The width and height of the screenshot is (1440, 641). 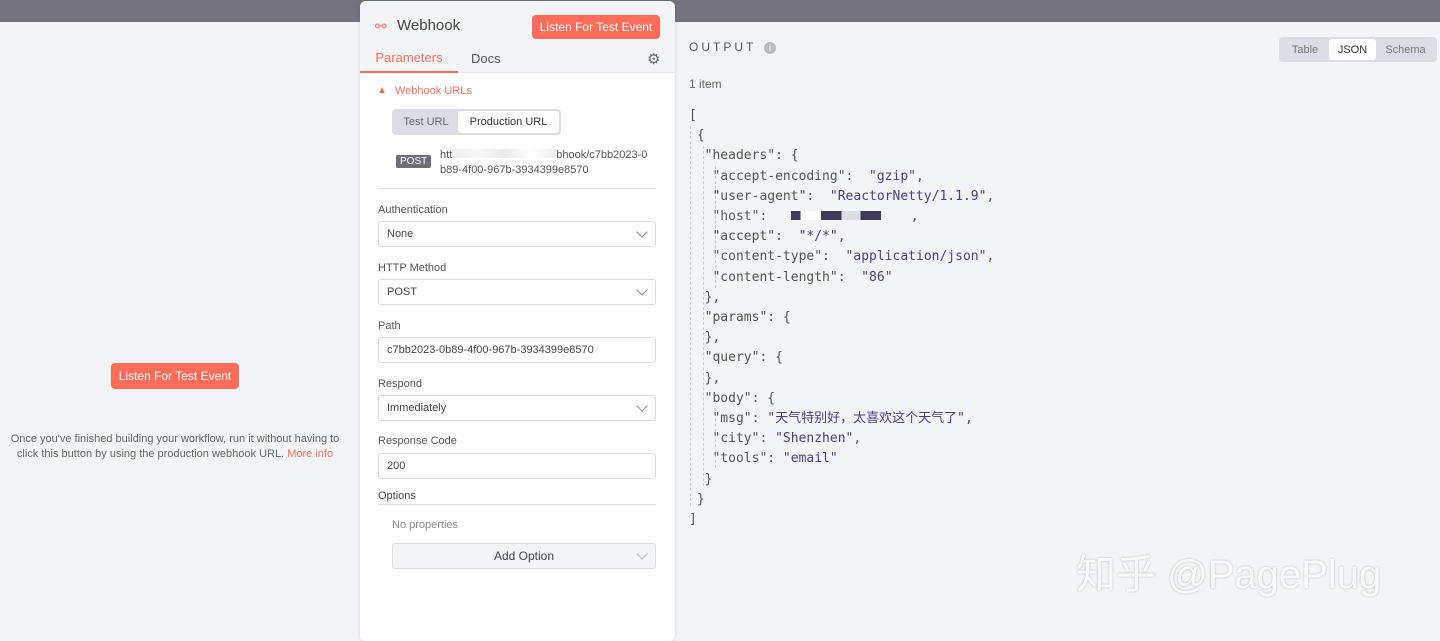 I want to click on http-method-label: HTTP Method, so click(x=412, y=268).